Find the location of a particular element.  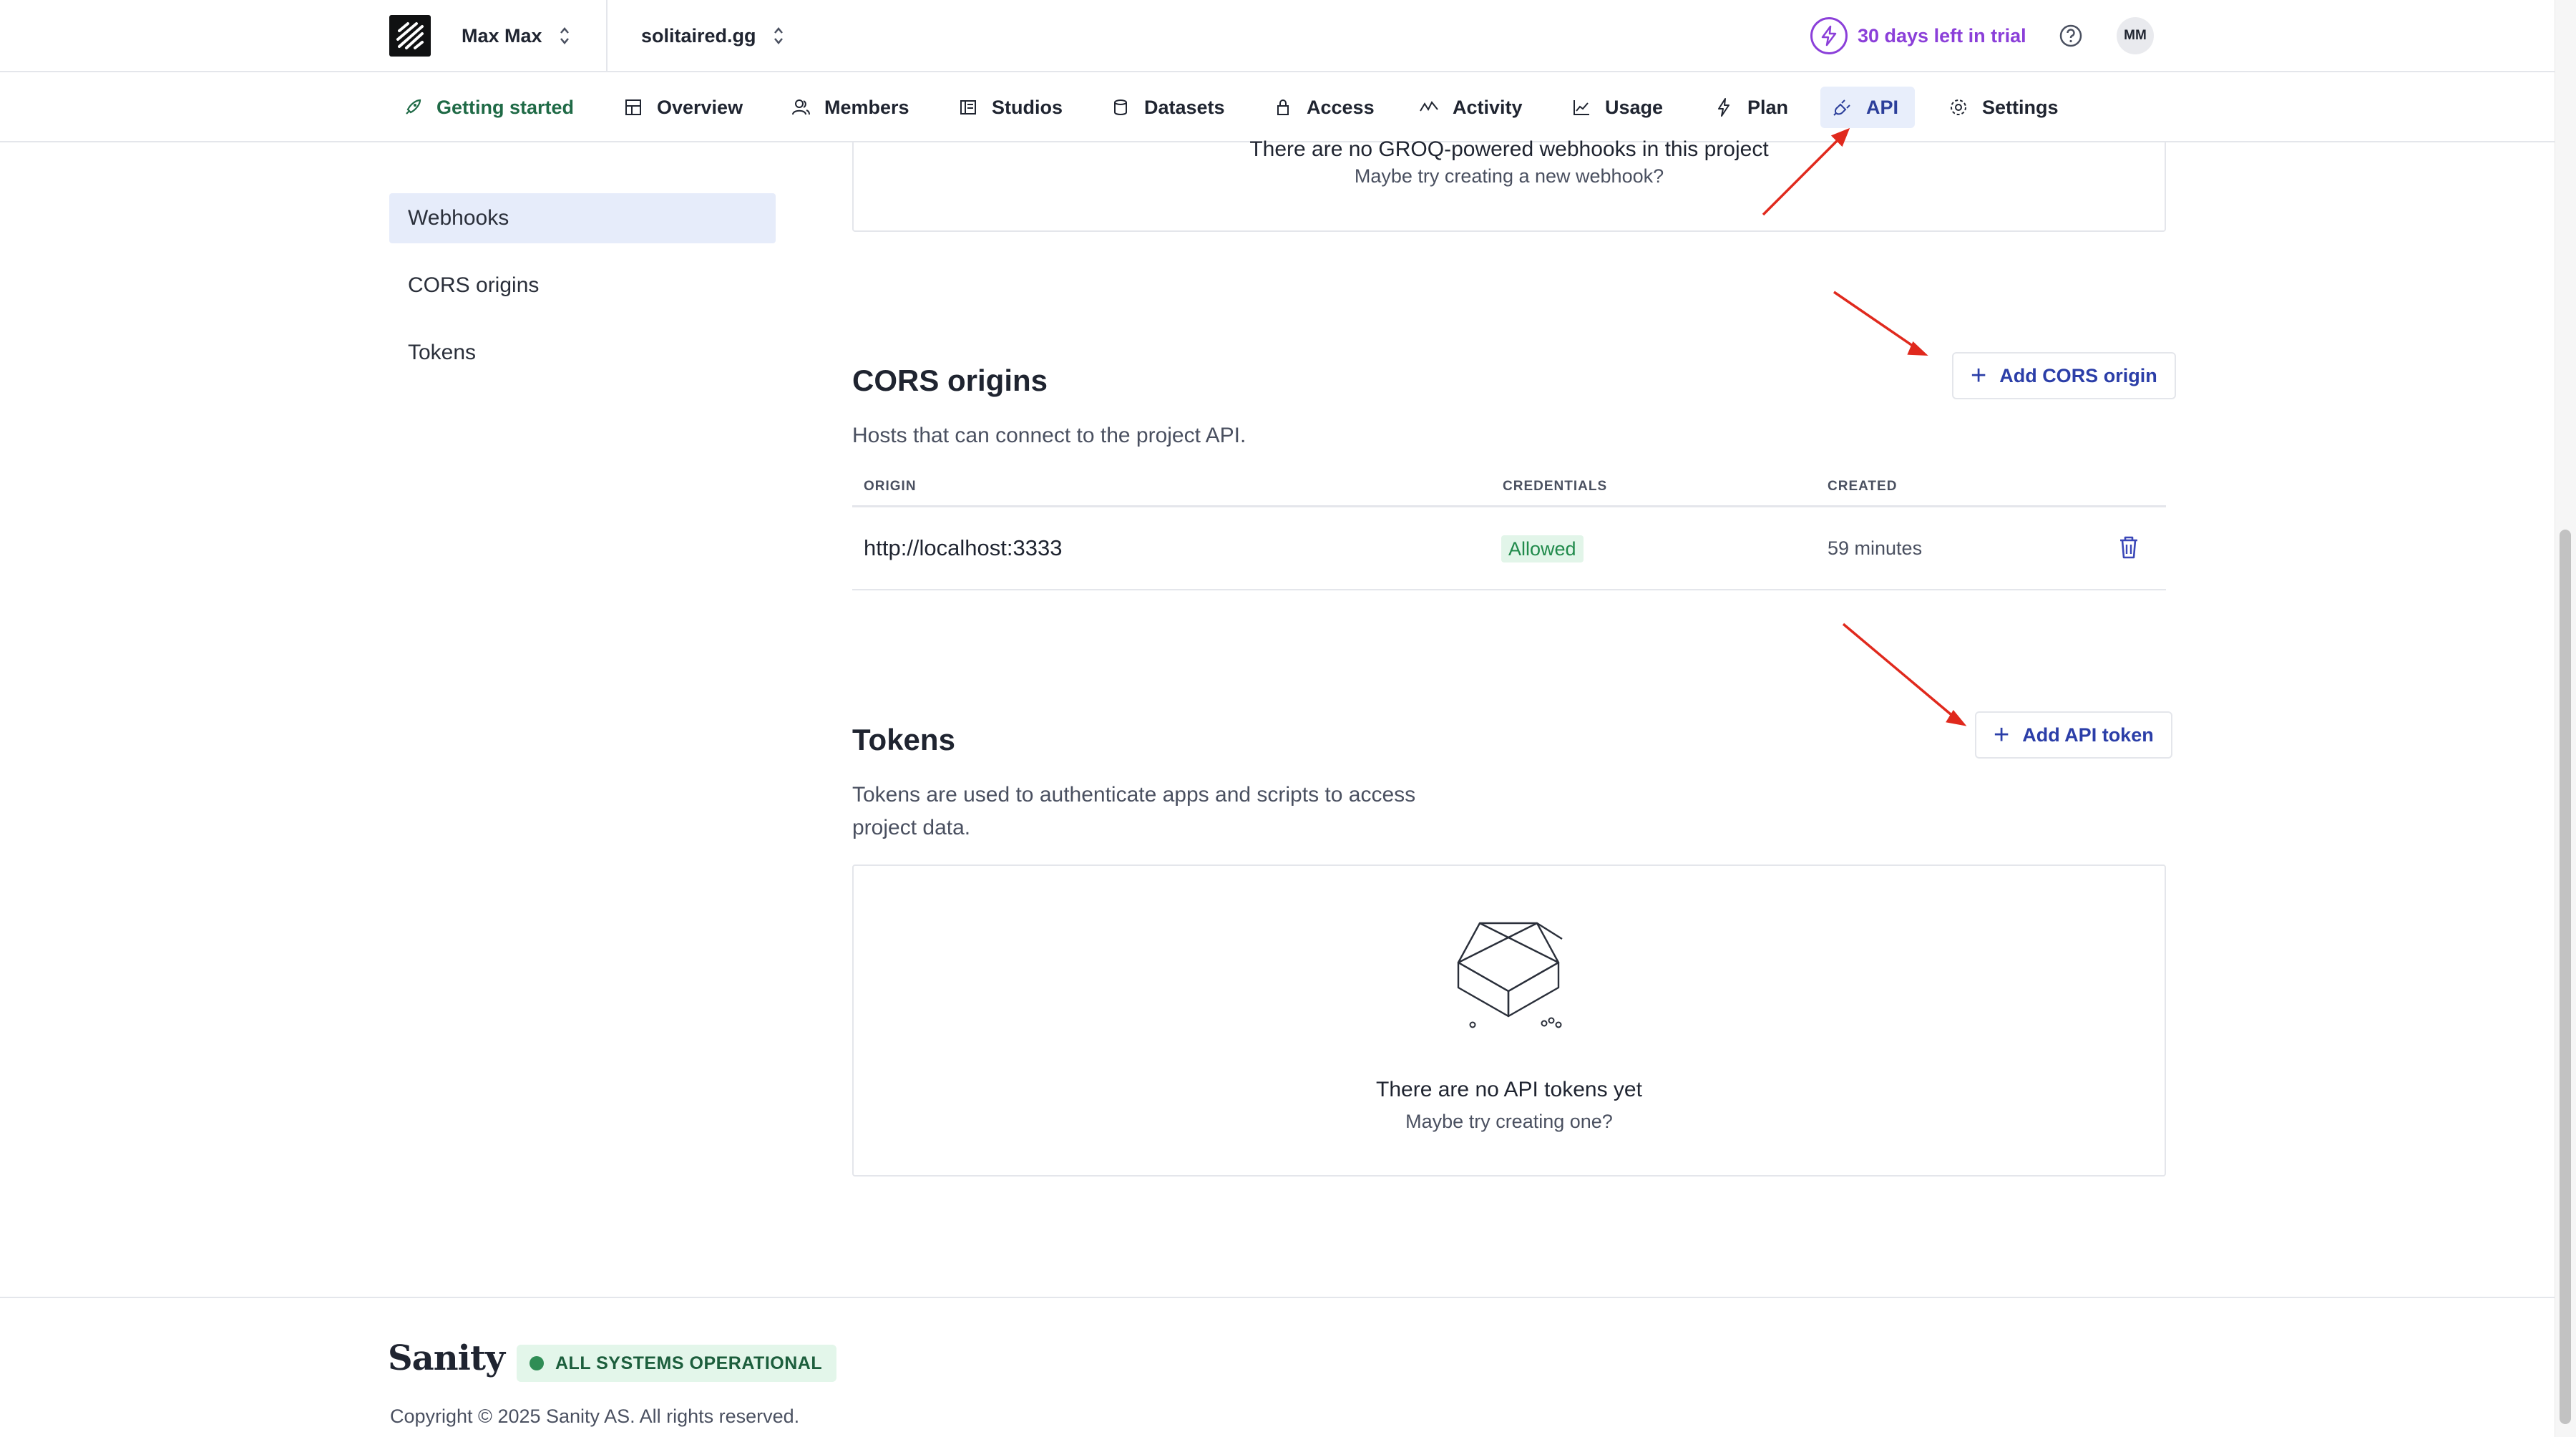

org-switcher: Max Max is located at coordinates (516, 36).